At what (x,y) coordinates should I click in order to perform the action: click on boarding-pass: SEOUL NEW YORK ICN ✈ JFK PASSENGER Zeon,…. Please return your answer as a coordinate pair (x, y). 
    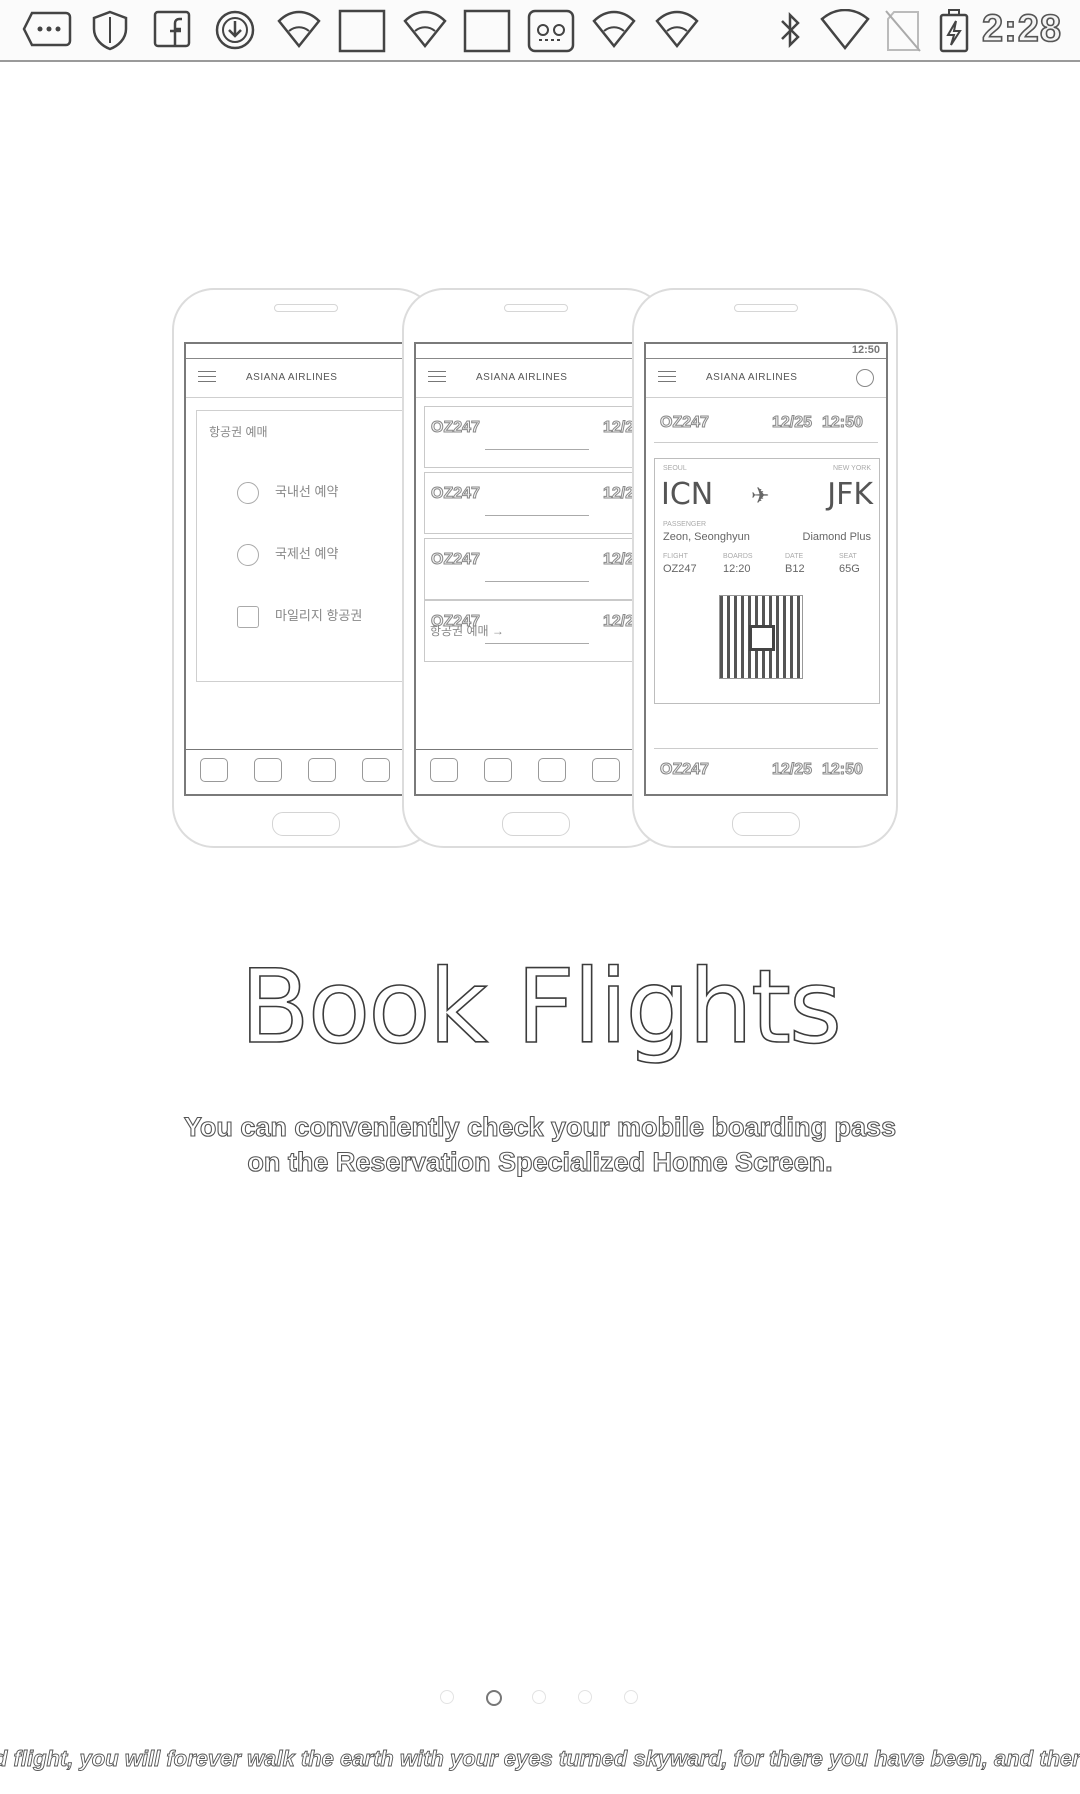
    Looking at the image, I should click on (767, 581).